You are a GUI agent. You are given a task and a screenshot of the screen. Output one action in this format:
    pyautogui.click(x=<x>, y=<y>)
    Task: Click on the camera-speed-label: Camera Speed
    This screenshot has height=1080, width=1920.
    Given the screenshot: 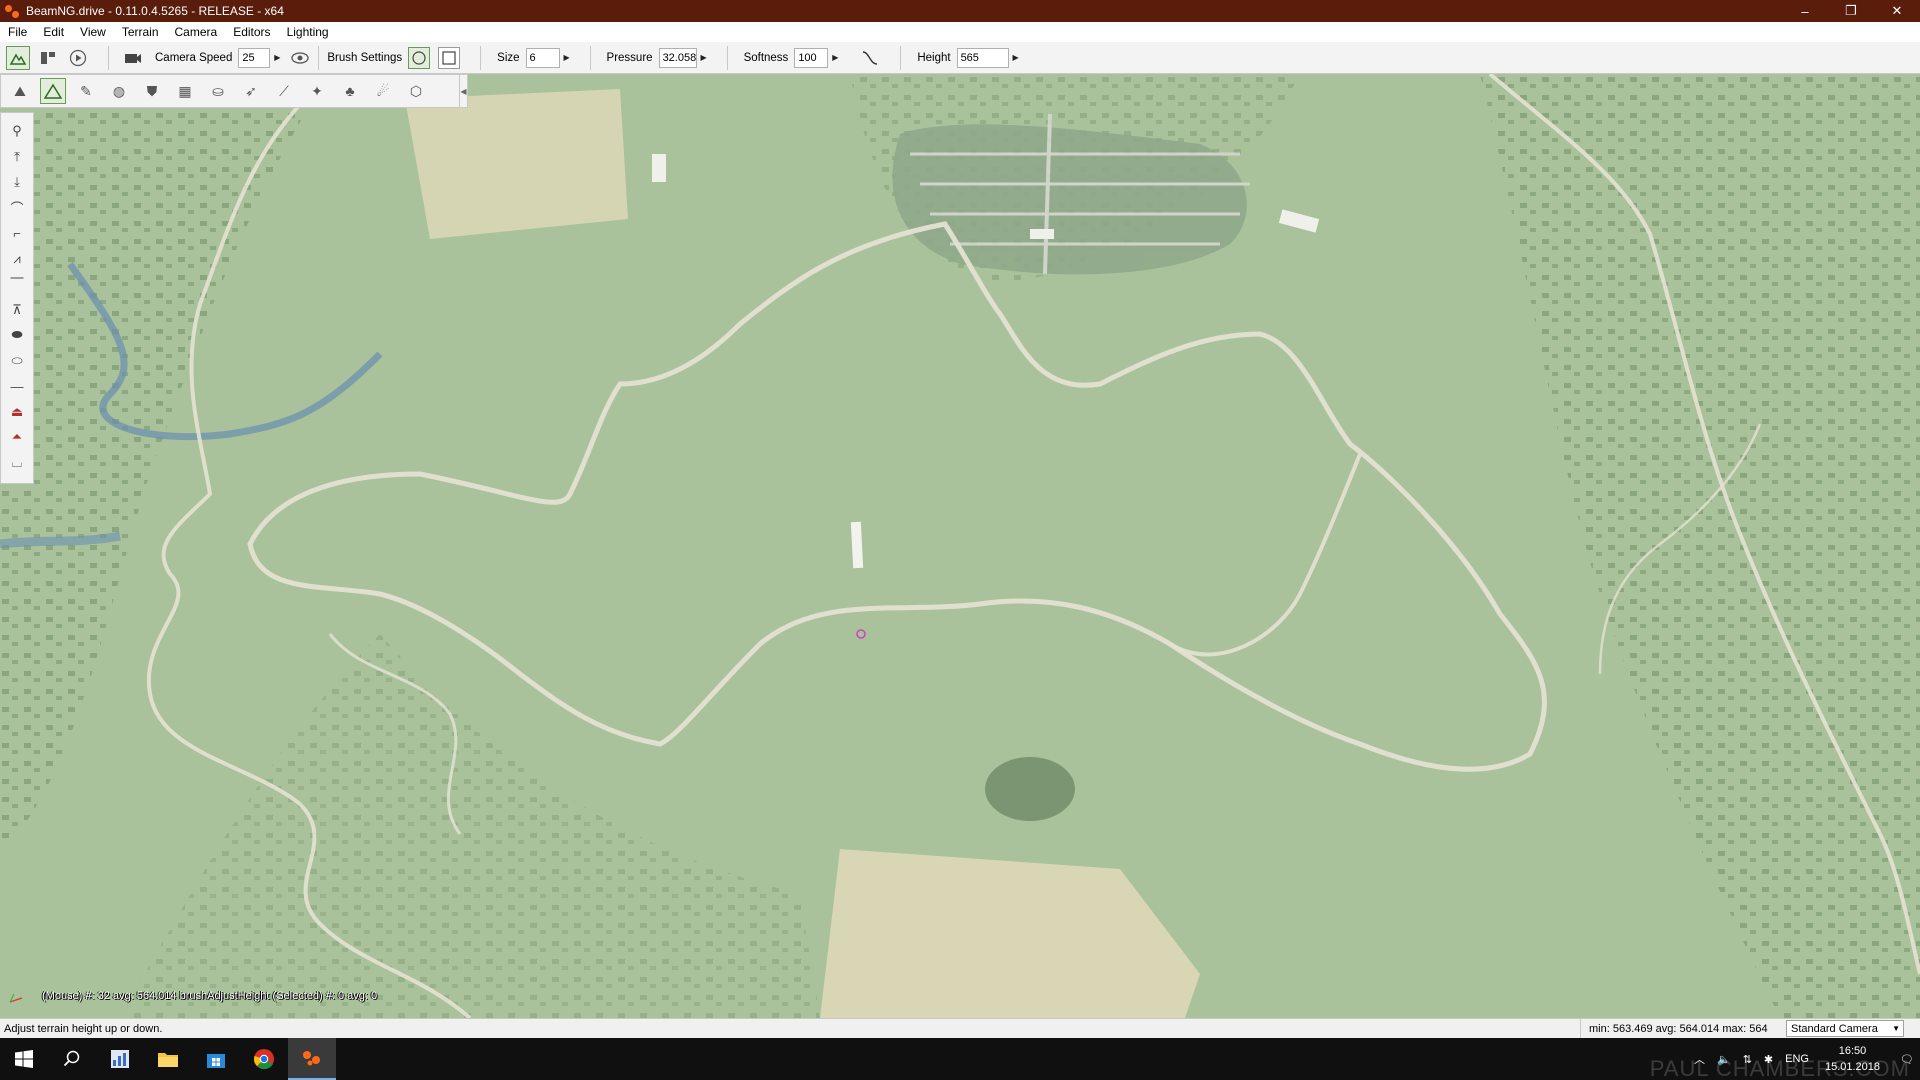 What is the action you would take?
    pyautogui.click(x=194, y=57)
    